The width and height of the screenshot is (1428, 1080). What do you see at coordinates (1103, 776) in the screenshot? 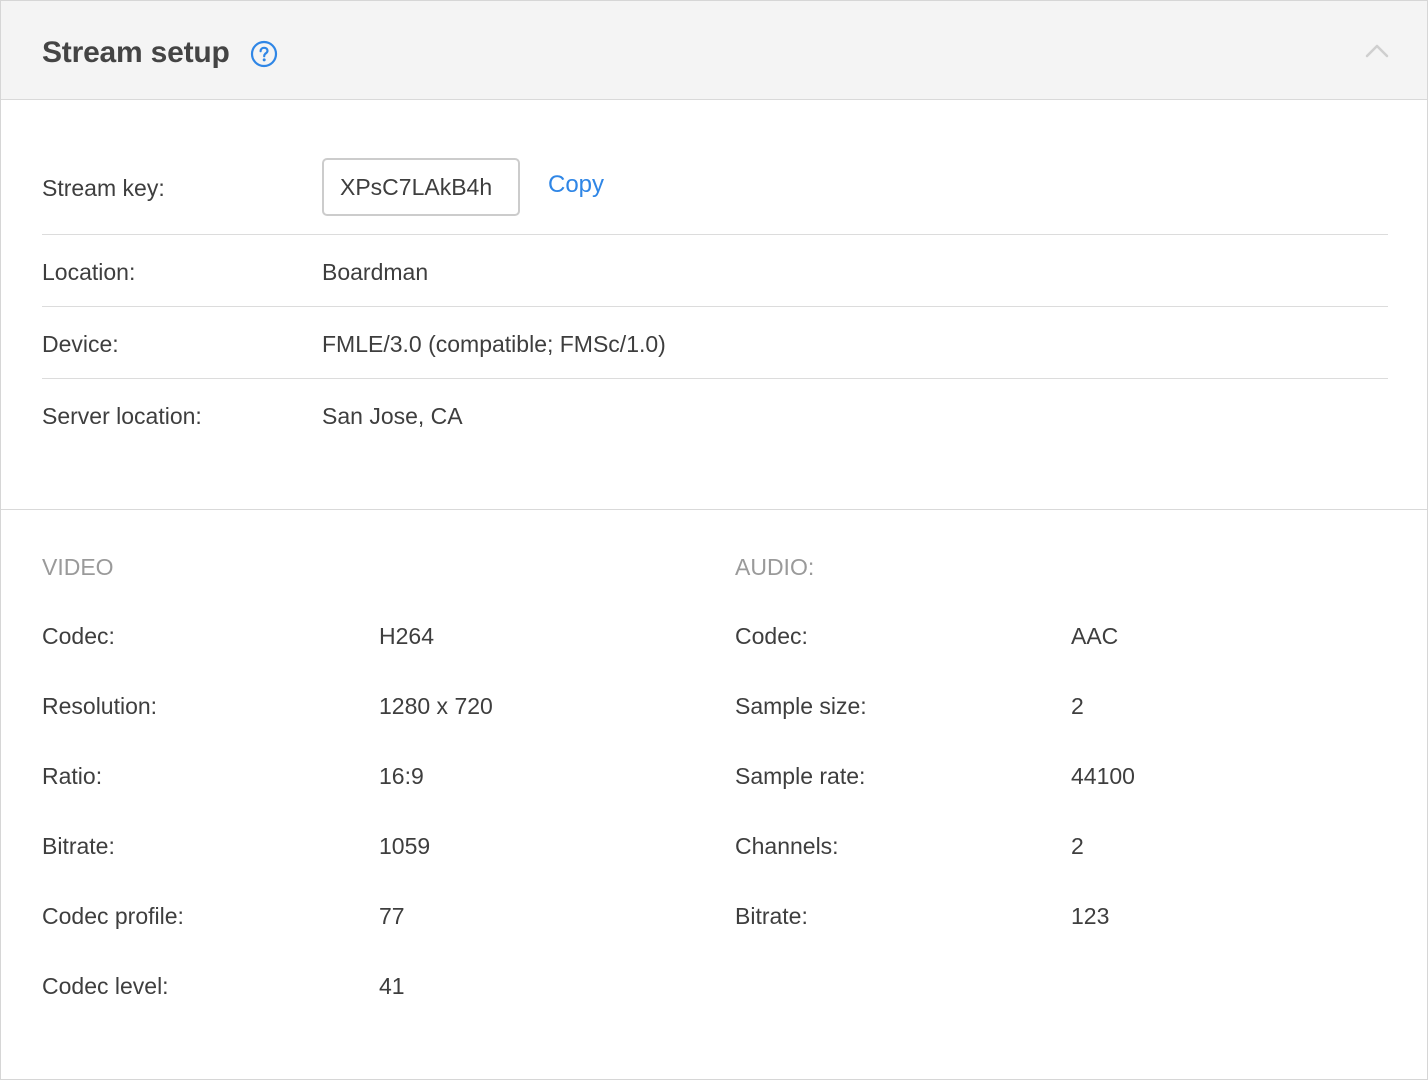
I see `audio-sample-rate-value: 44100` at bounding box center [1103, 776].